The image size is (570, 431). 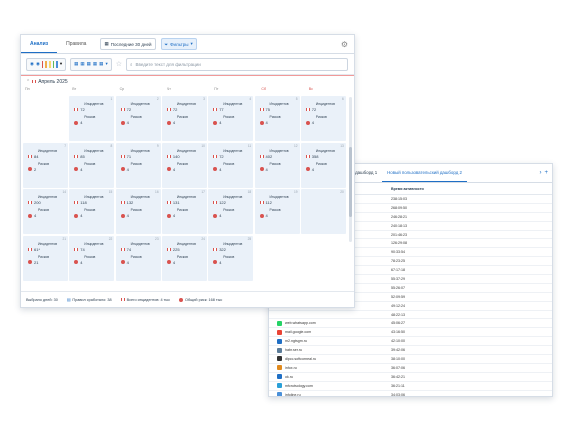 What do you see at coordinates (126, 202) in the screenshot?
I see `incidents-value: 132` at bounding box center [126, 202].